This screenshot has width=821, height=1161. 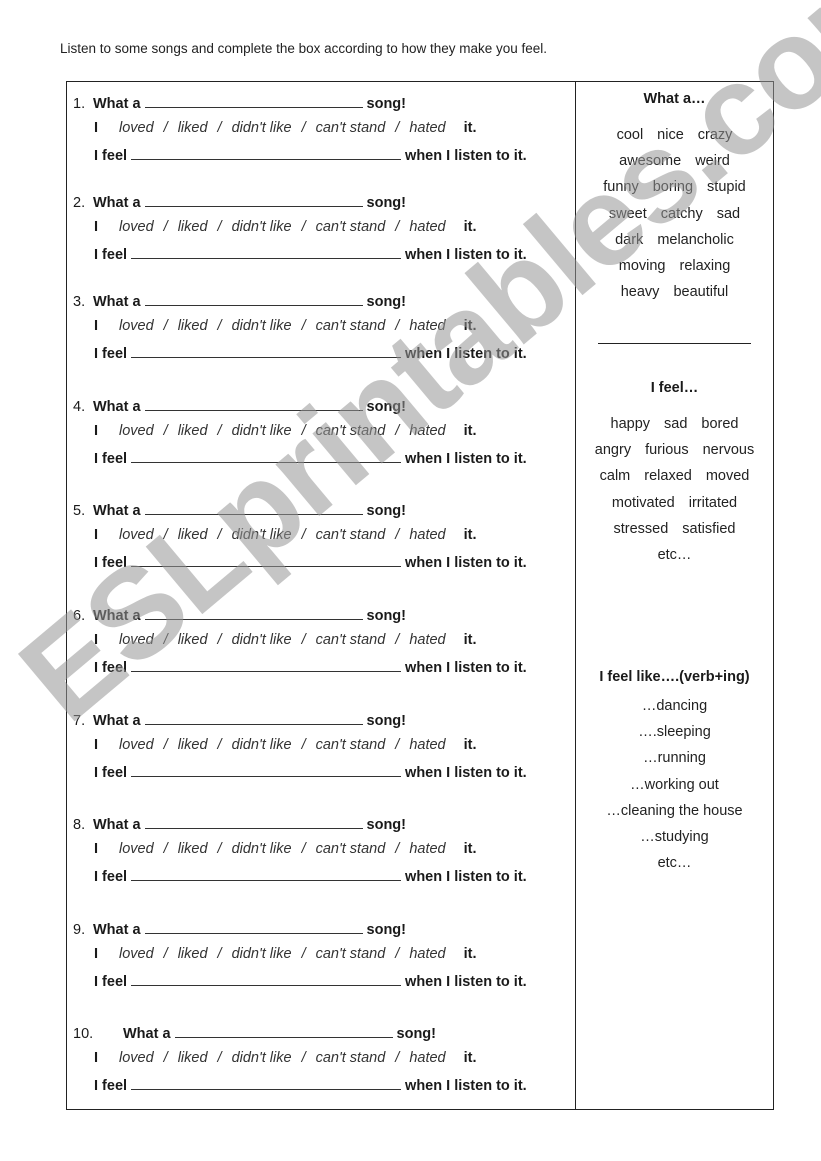 I want to click on adjective-word: cool, so click(x=630, y=135).